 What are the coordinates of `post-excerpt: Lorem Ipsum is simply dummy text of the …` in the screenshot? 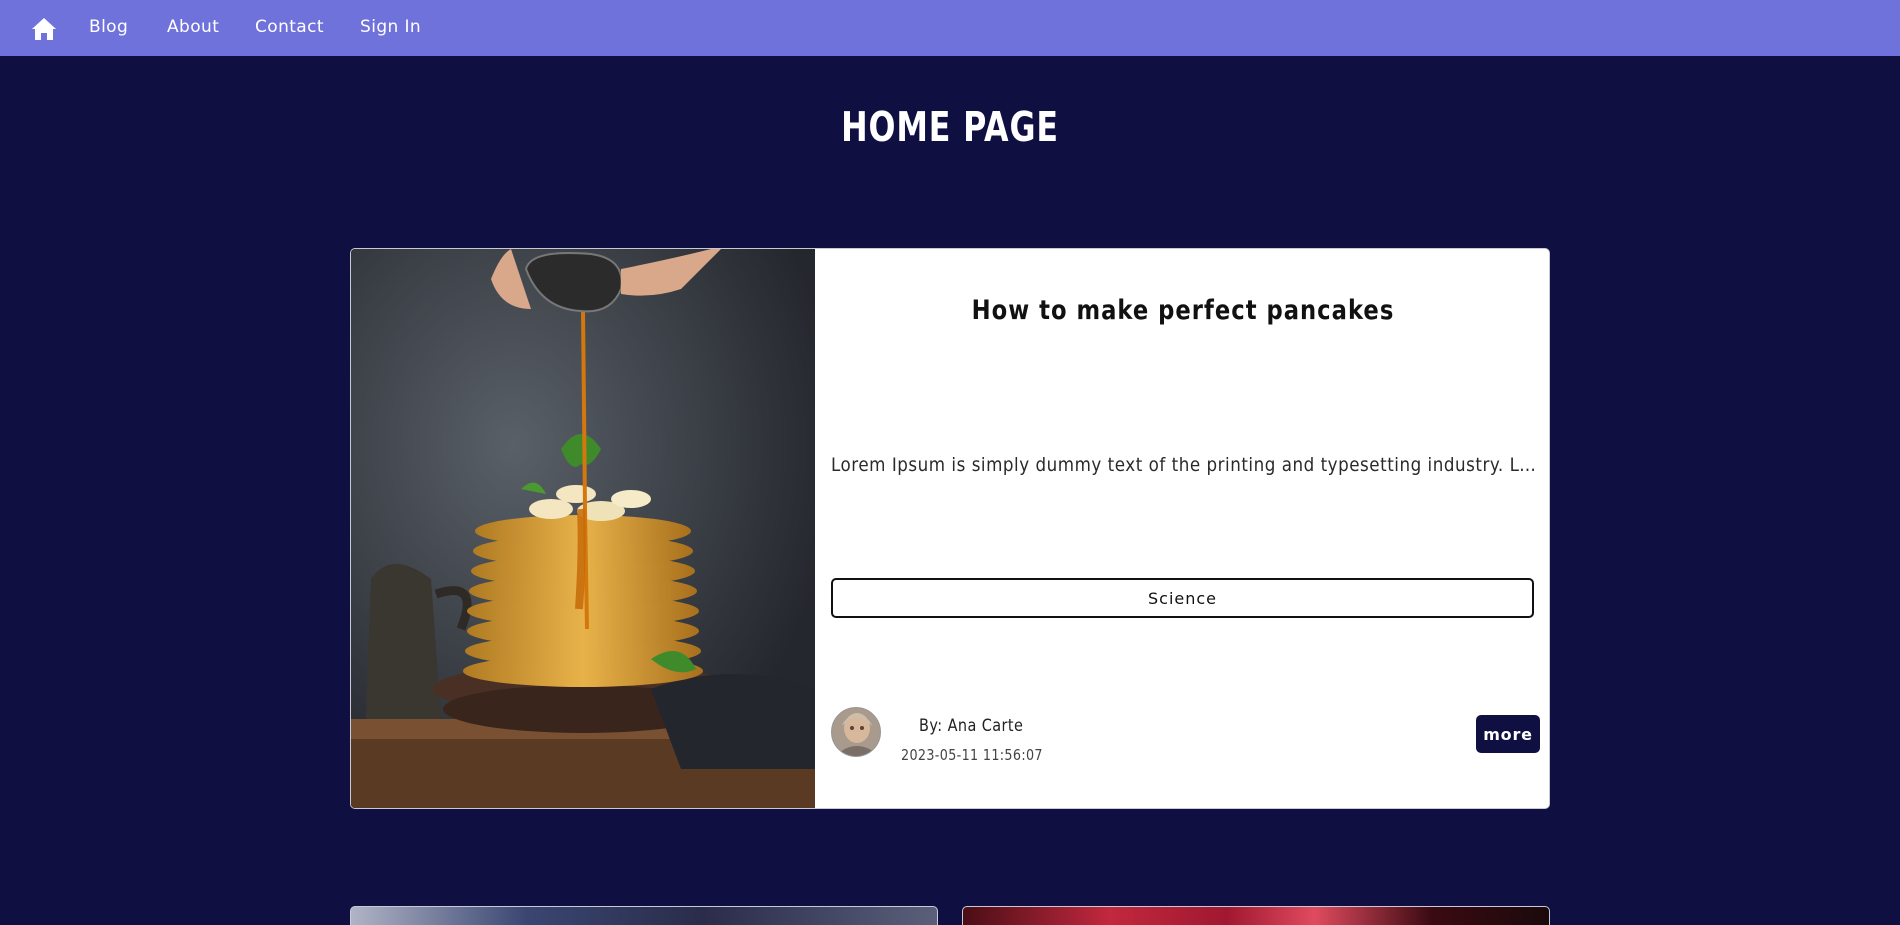 It's located at (1184, 465).